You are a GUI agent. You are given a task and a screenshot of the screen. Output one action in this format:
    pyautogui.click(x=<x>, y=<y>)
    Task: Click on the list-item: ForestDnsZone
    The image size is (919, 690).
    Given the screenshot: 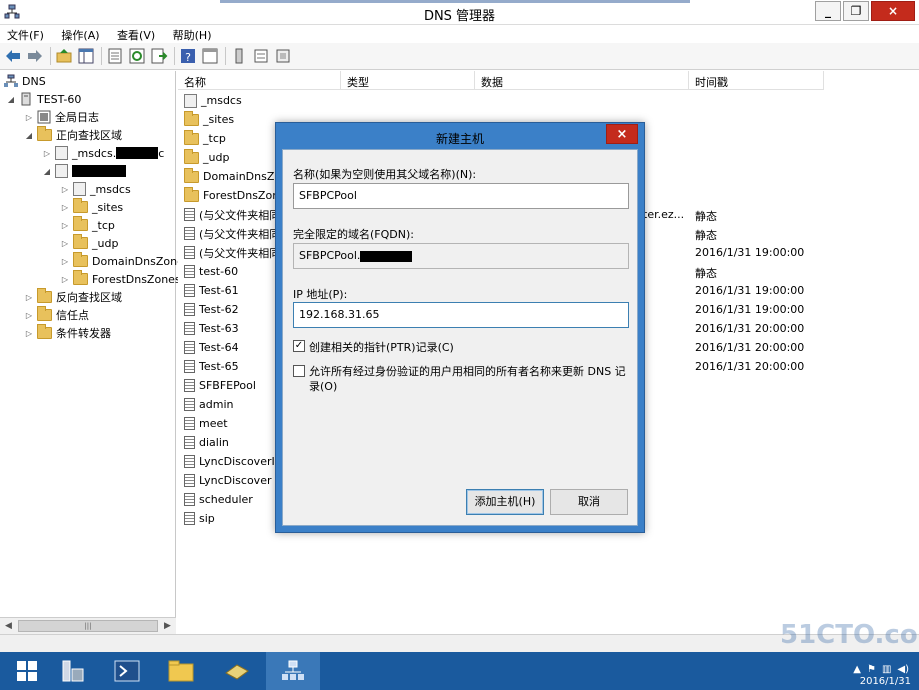 What is the action you would take?
    pyautogui.click(x=235, y=195)
    